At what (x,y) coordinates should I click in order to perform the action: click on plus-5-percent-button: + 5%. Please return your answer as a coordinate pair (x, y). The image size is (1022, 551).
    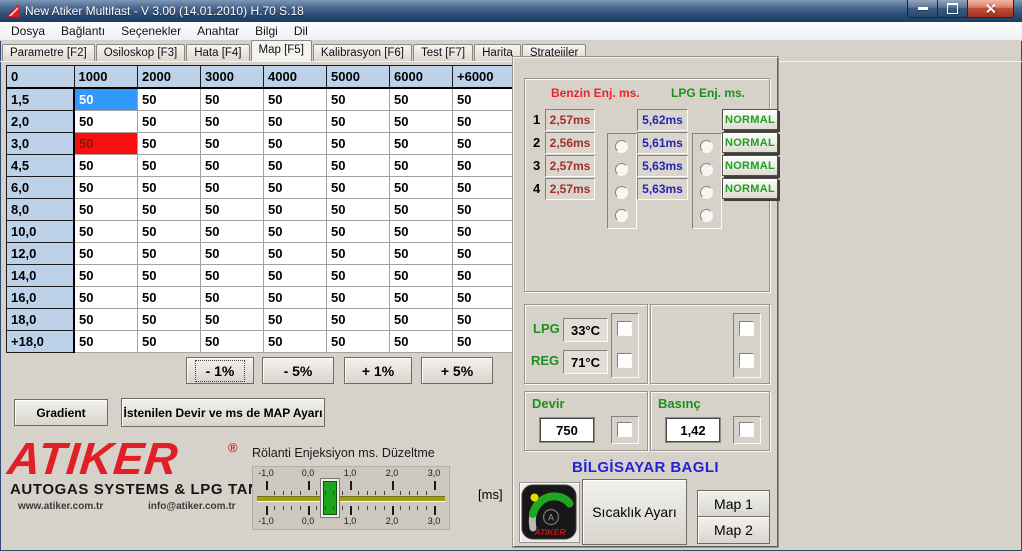
    Looking at the image, I should click on (457, 370).